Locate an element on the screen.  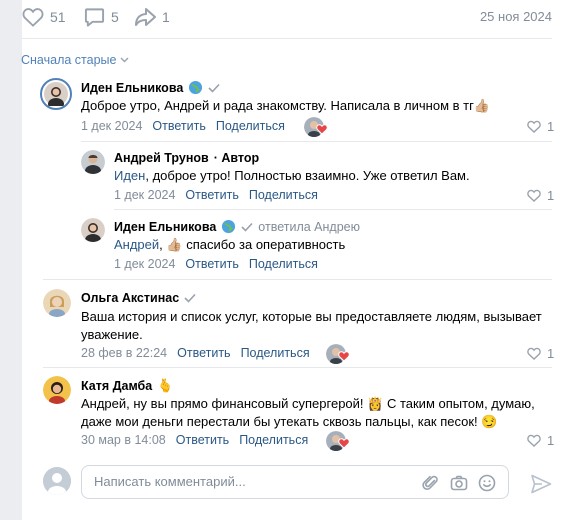
name-emoji: 🫰 is located at coordinates (165, 385).